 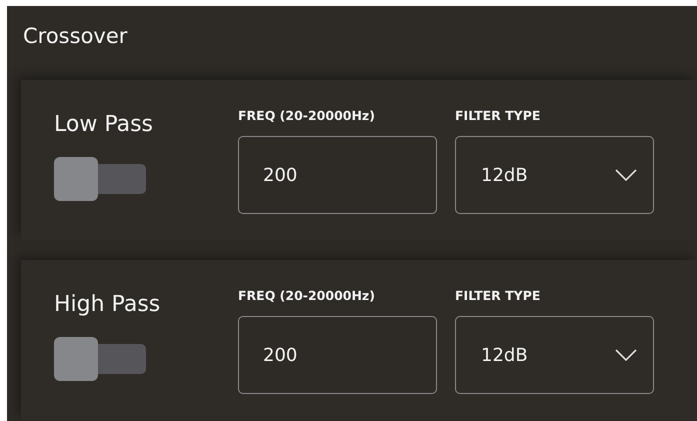 What do you see at coordinates (104, 124) in the screenshot?
I see `filter-name: Low Pass` at bounding box center [104, 124].